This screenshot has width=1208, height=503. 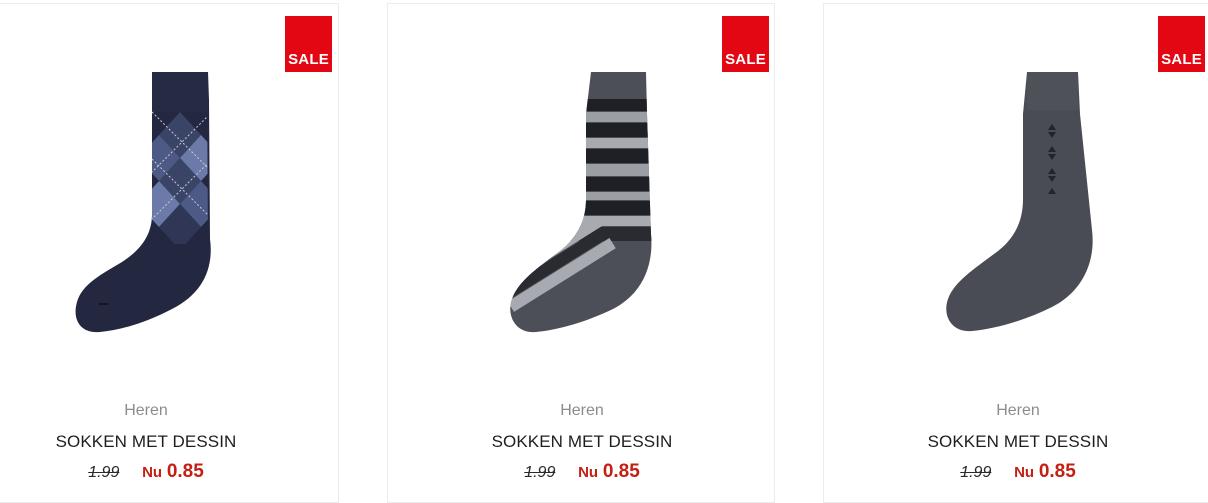 What do you see at coordinates (1019, 202) in the screenshot?
I see `motif-sock-image` at bounding box center [1019, 202].